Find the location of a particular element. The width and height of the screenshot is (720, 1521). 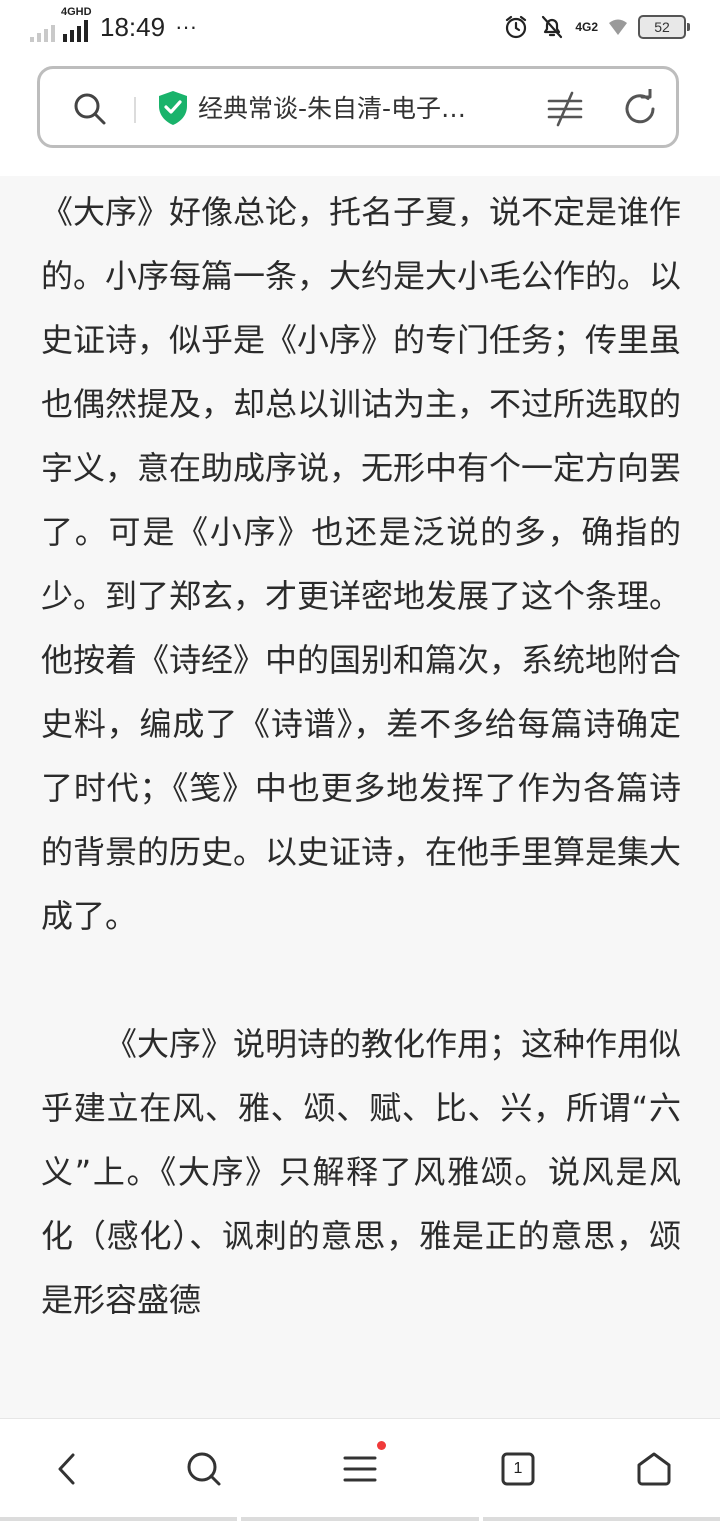

nav-search-button is located at coordinates (204, 1469).